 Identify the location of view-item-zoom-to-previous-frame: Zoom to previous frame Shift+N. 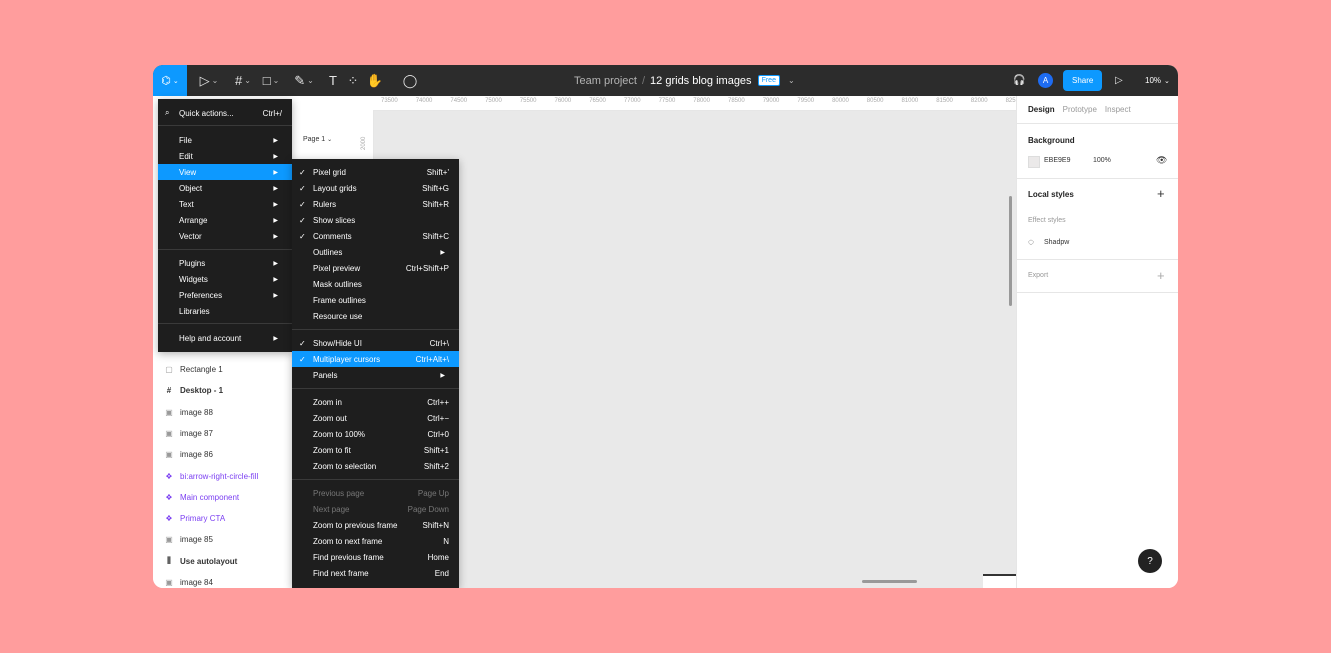
(375, 525).